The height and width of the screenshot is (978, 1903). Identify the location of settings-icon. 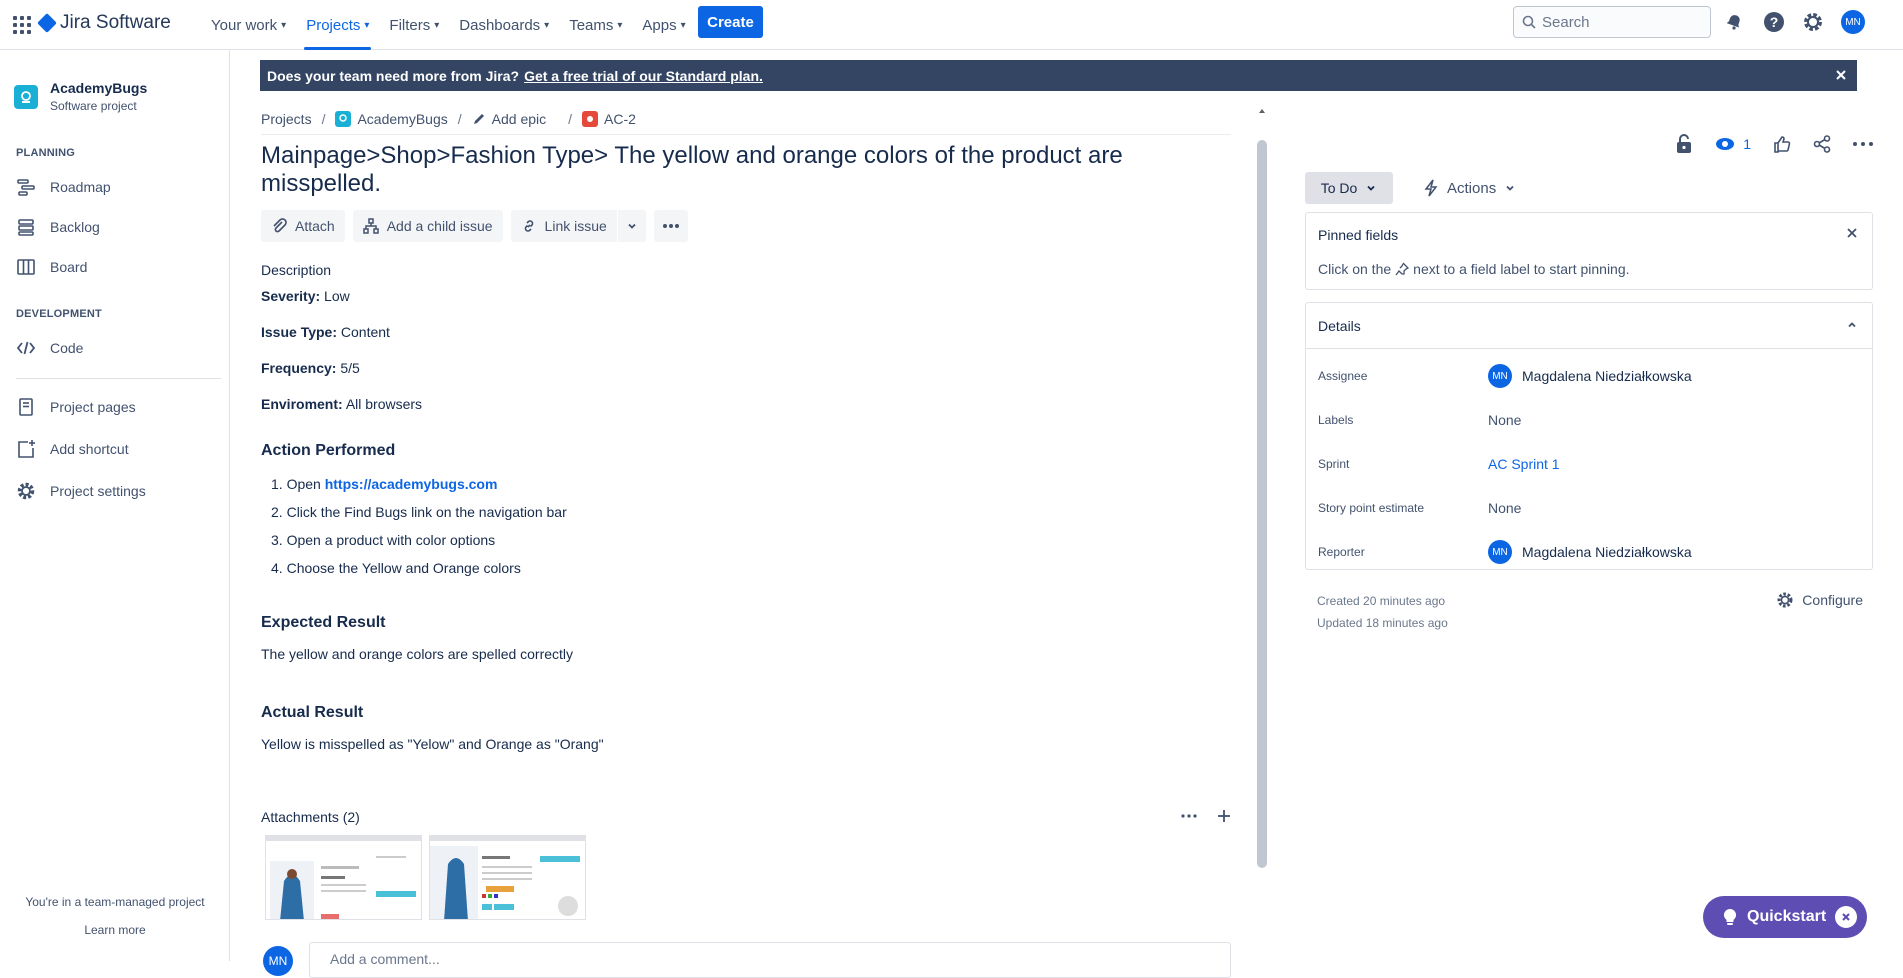
(1813, 22).